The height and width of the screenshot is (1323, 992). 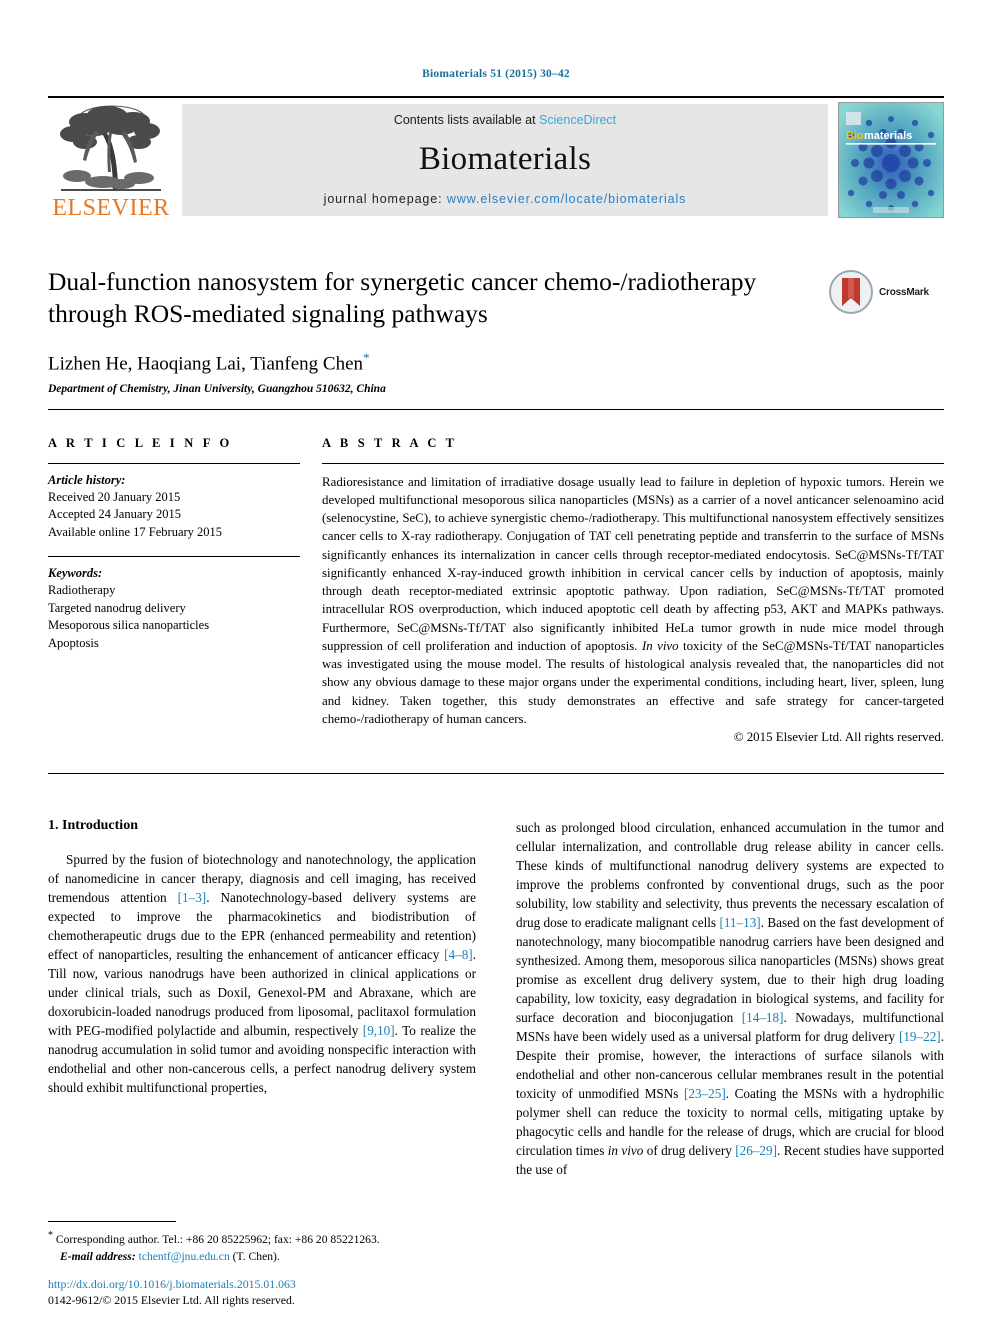 What do you see at coordinates (73, 643) in the screenshot?
I see `keyword-item: Apoptosis` at bounding box center [73, 643].